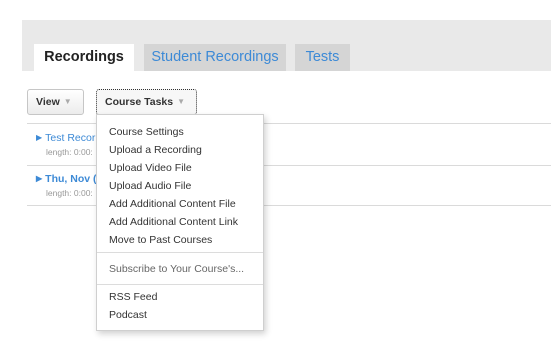  Describe the element at coordinates (150, 168) in the screenshot. I see `menu-item-upload-video: Upload Video File` at that location.